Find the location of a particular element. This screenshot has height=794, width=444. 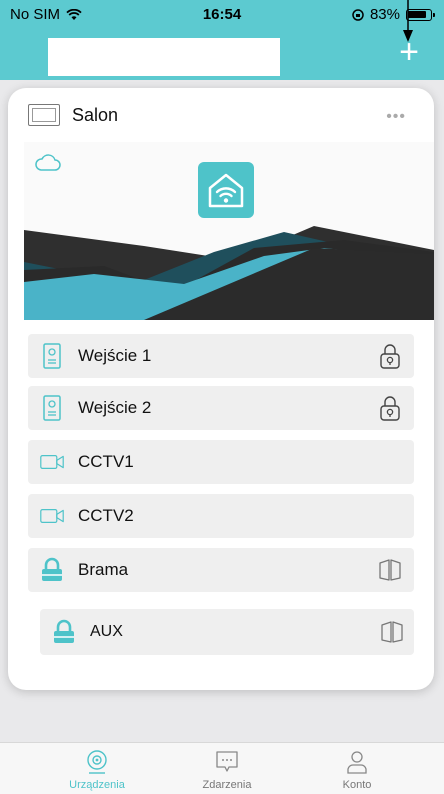

list-item-cctv2: CCTV2 is located at coordinates (221, 516).